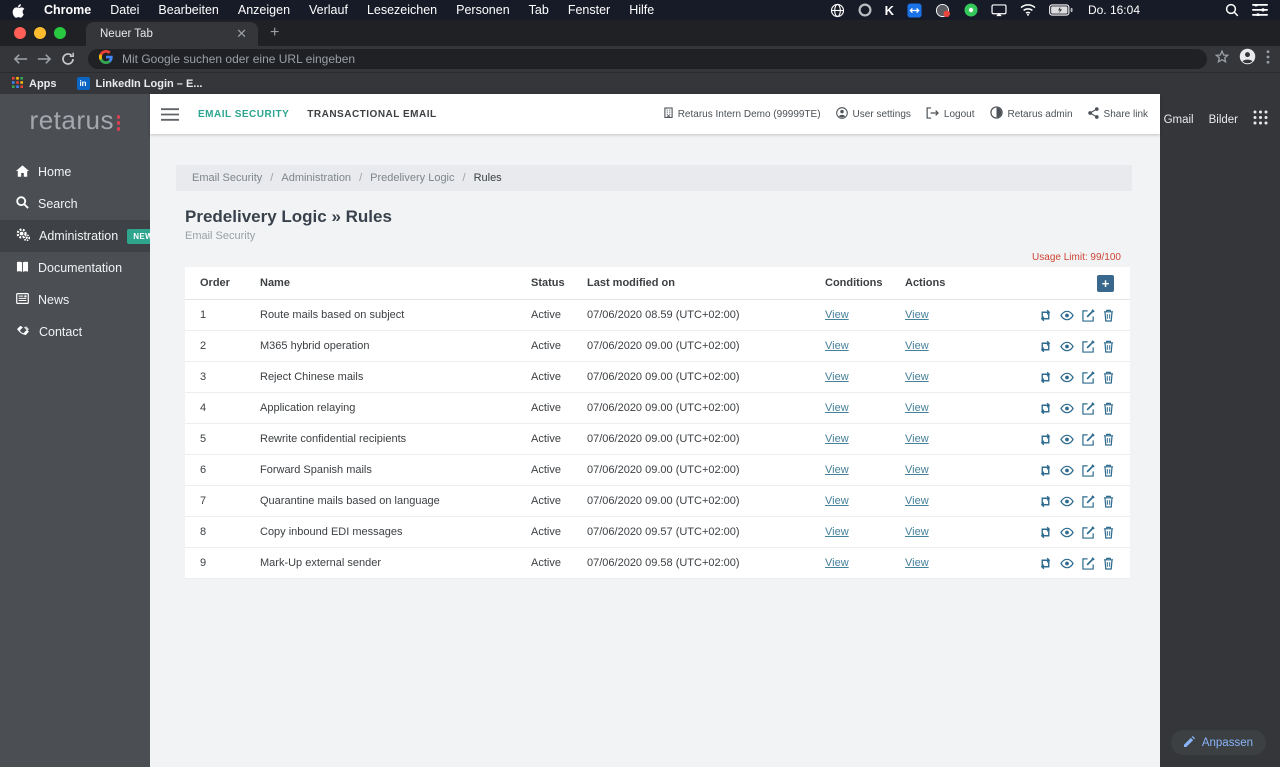 This screenshot has width=1280, height=767. What do you see at coordinates (647, 59) in the screenshot?
I see `url-bar: Mit Google suchen oder eine URL eingeben` at bounding box center [647, 59].